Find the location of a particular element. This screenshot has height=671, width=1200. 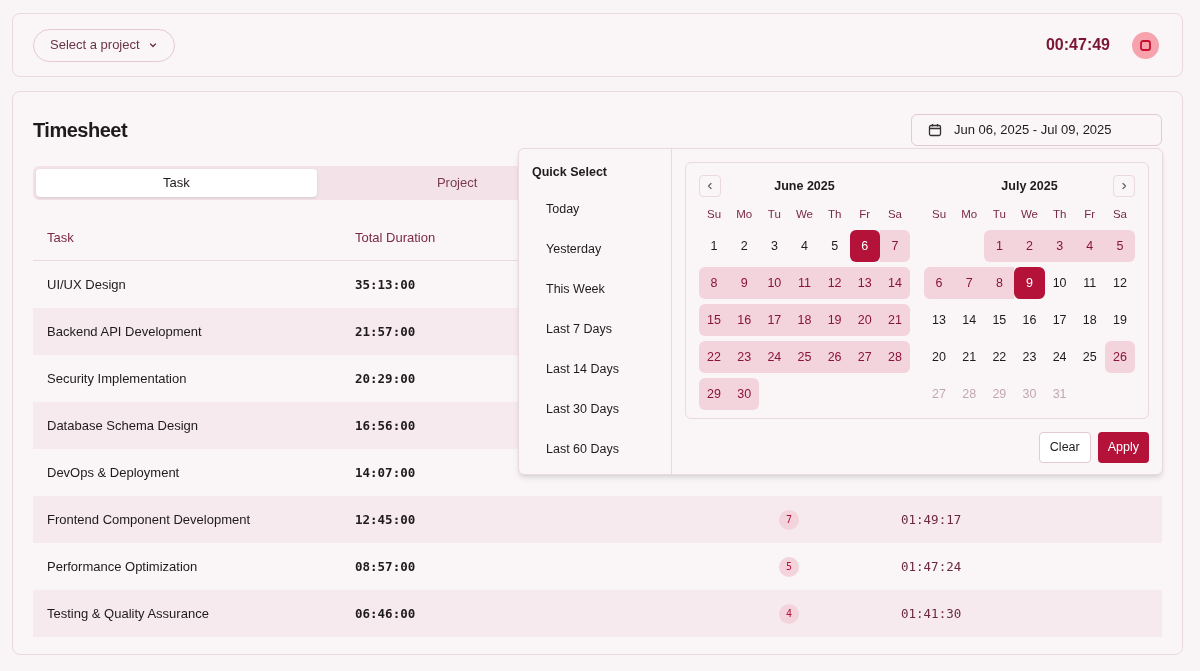

quick-select-item: Last 60 Days is located at coordinates (595, 449).